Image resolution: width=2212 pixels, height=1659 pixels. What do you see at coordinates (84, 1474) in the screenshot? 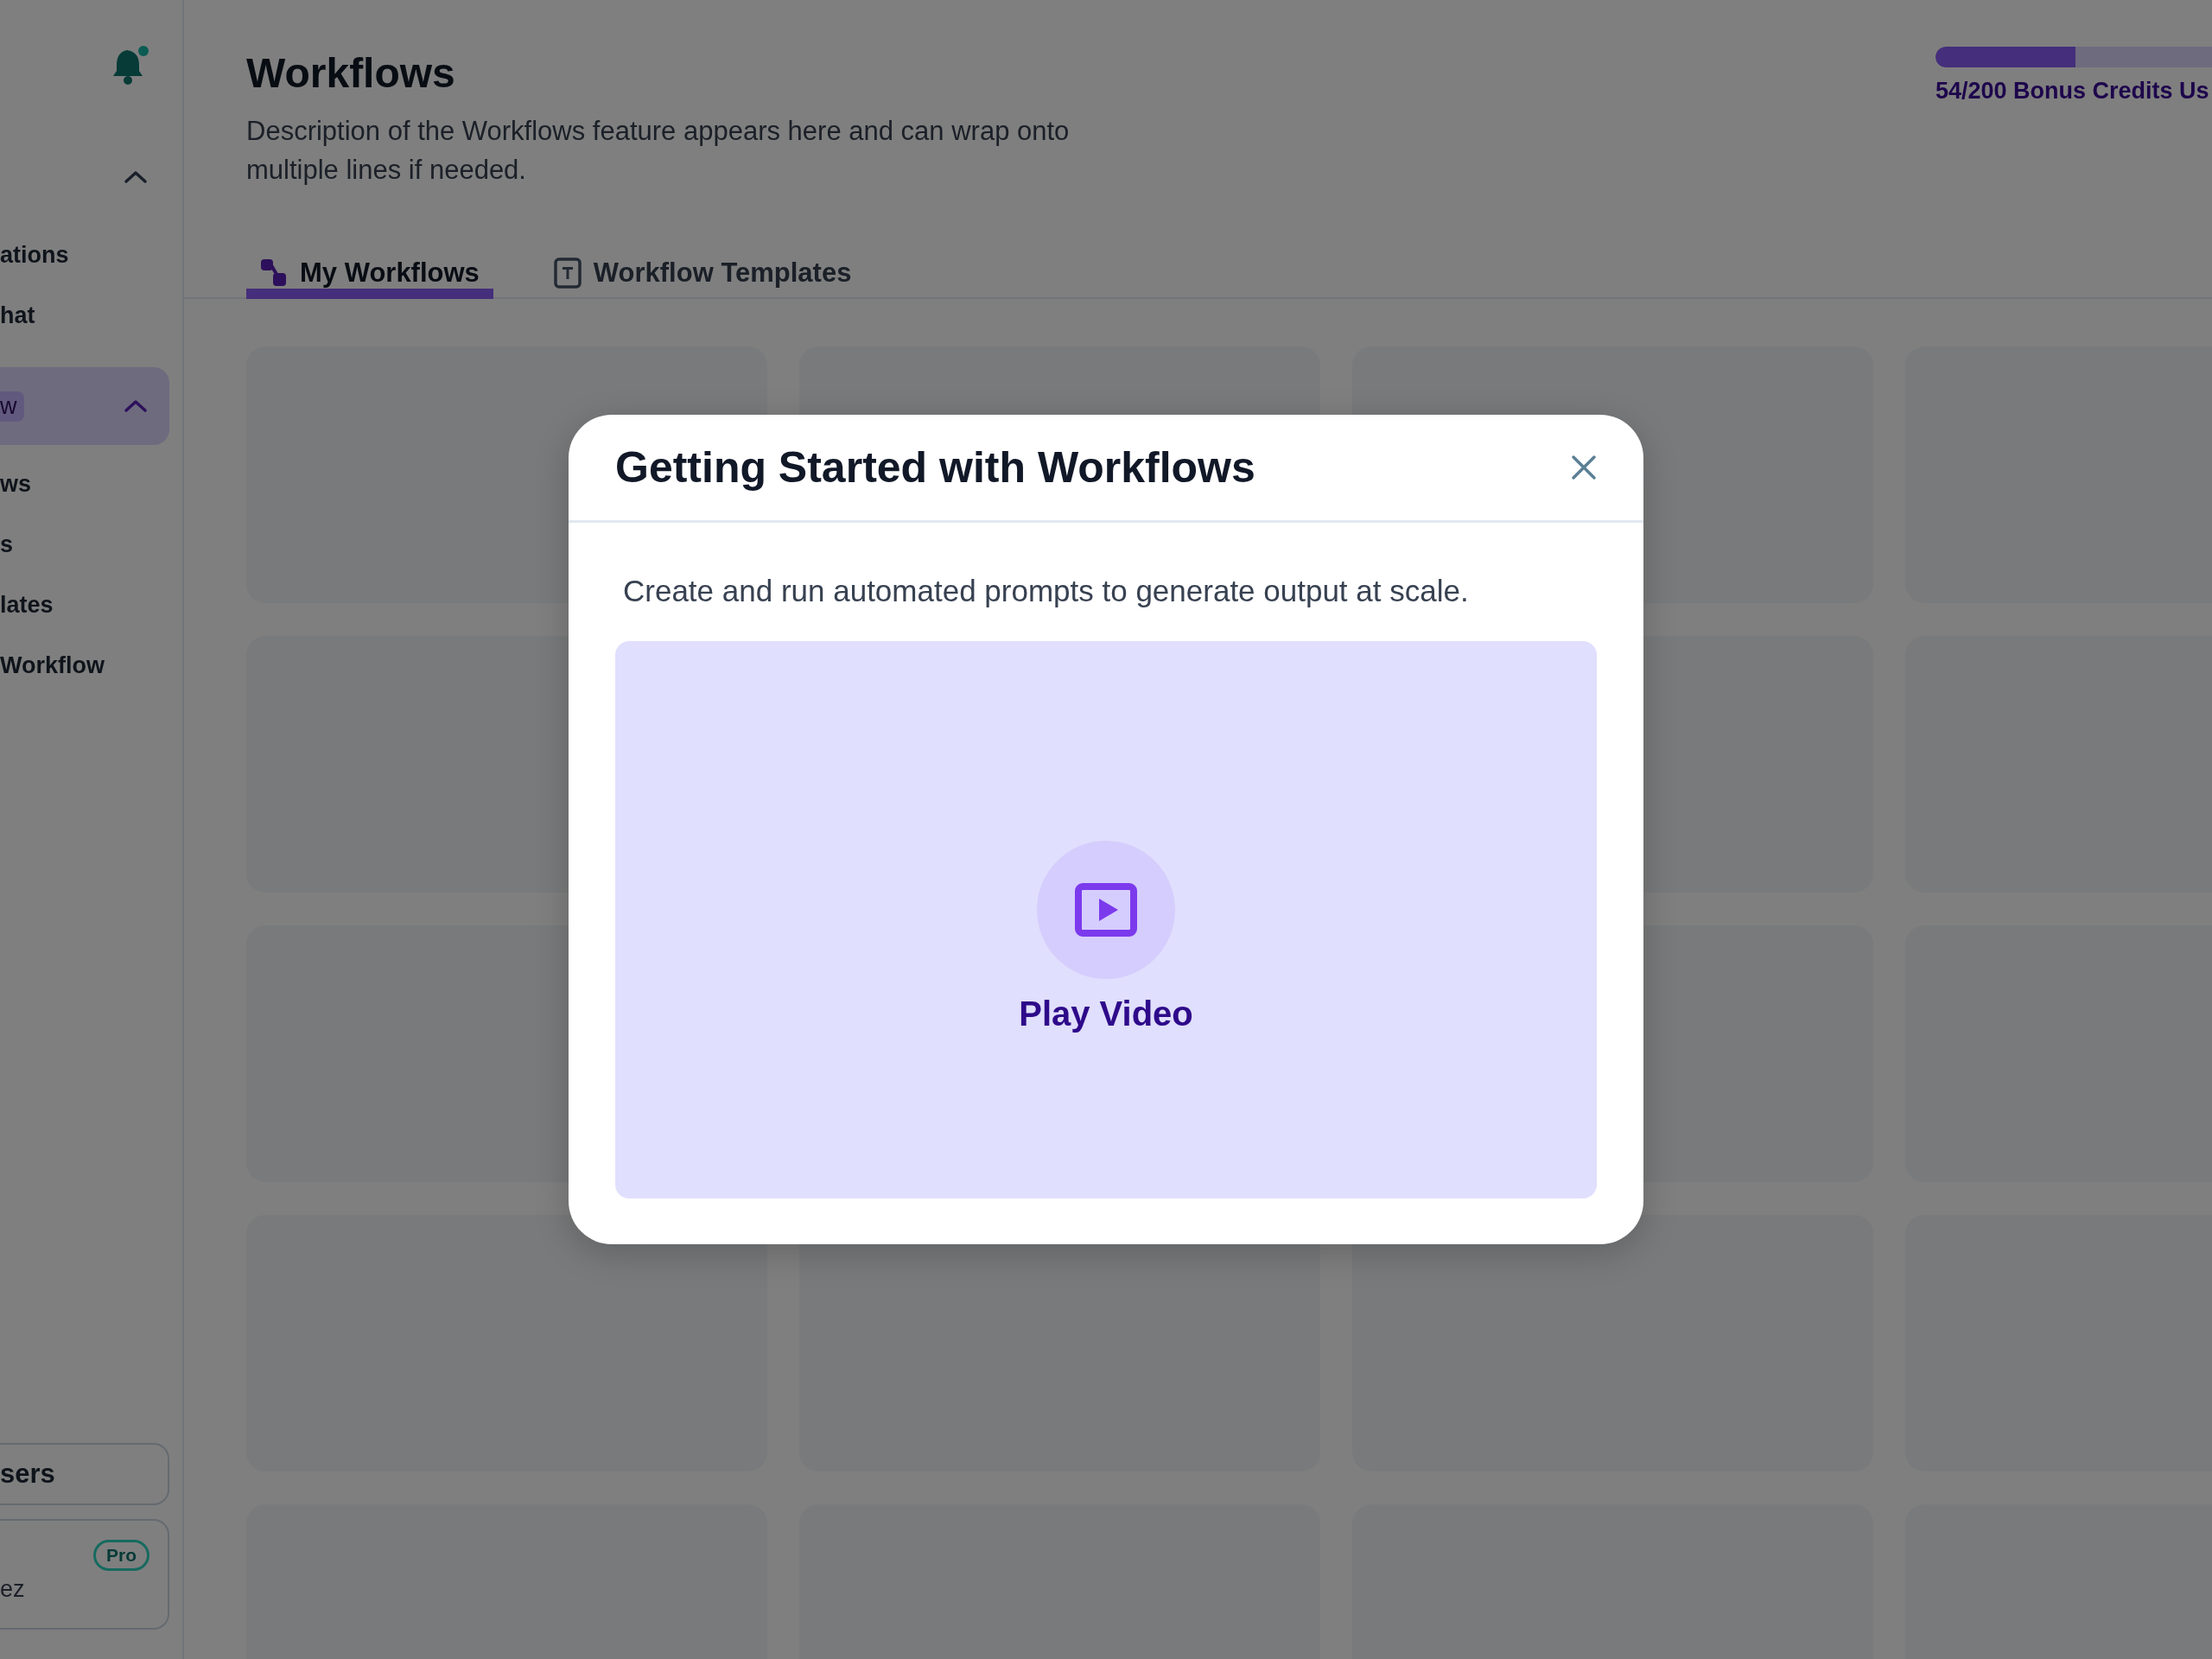
I see `sidebar-button: sers` at bounding box center [84, 1474].